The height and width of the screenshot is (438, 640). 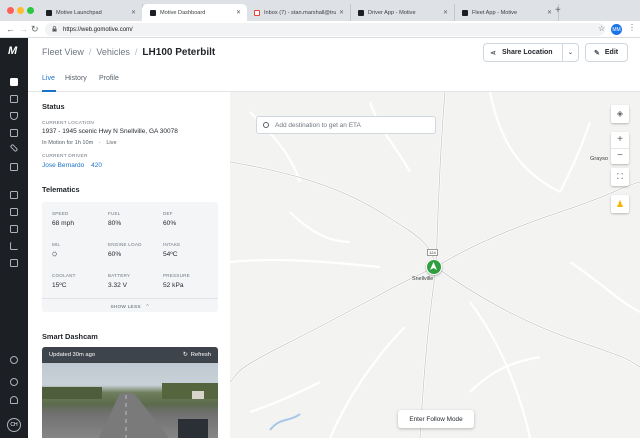 What do you see at coordinates (30, 10) in the screenshot?
I see `window-zoom-dot` at bounding box center [30, 10].